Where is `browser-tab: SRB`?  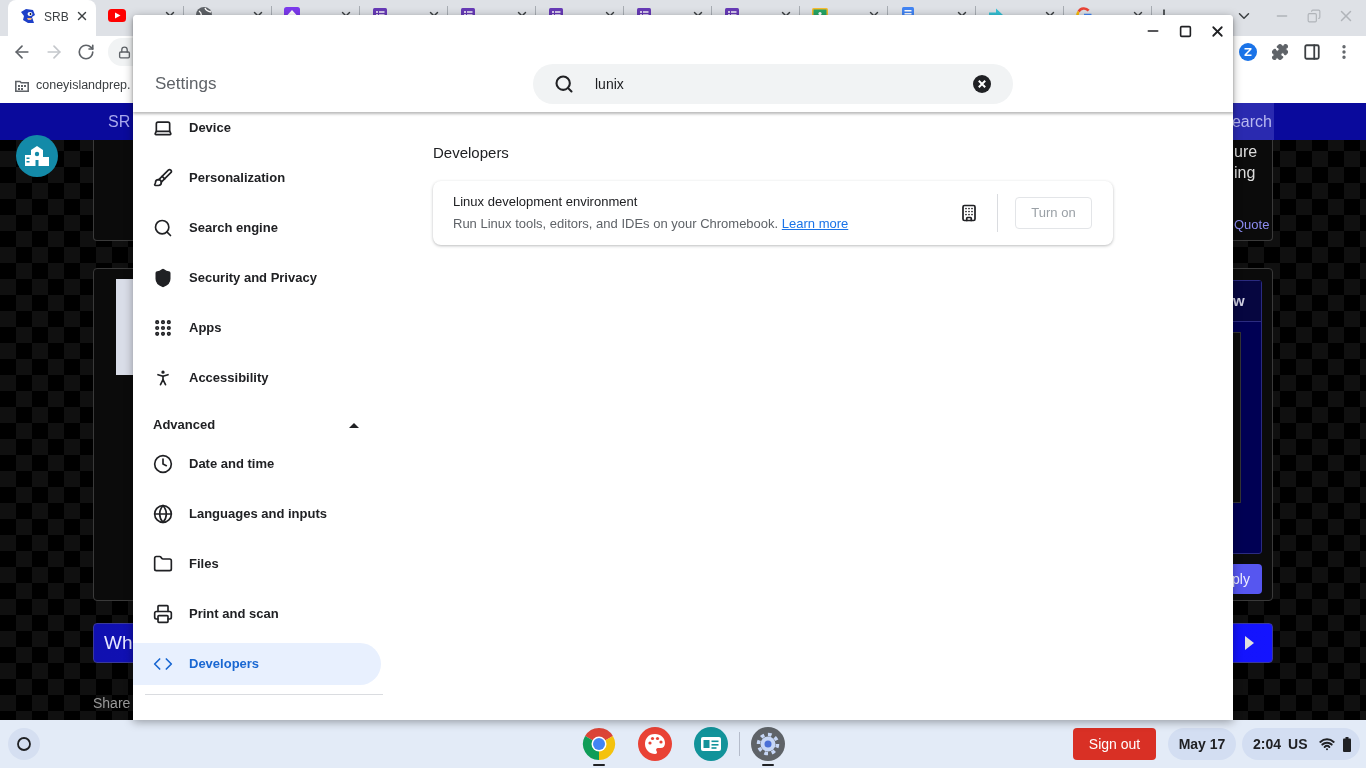
browser-tab: SRB is located at coordinates (52, 18).